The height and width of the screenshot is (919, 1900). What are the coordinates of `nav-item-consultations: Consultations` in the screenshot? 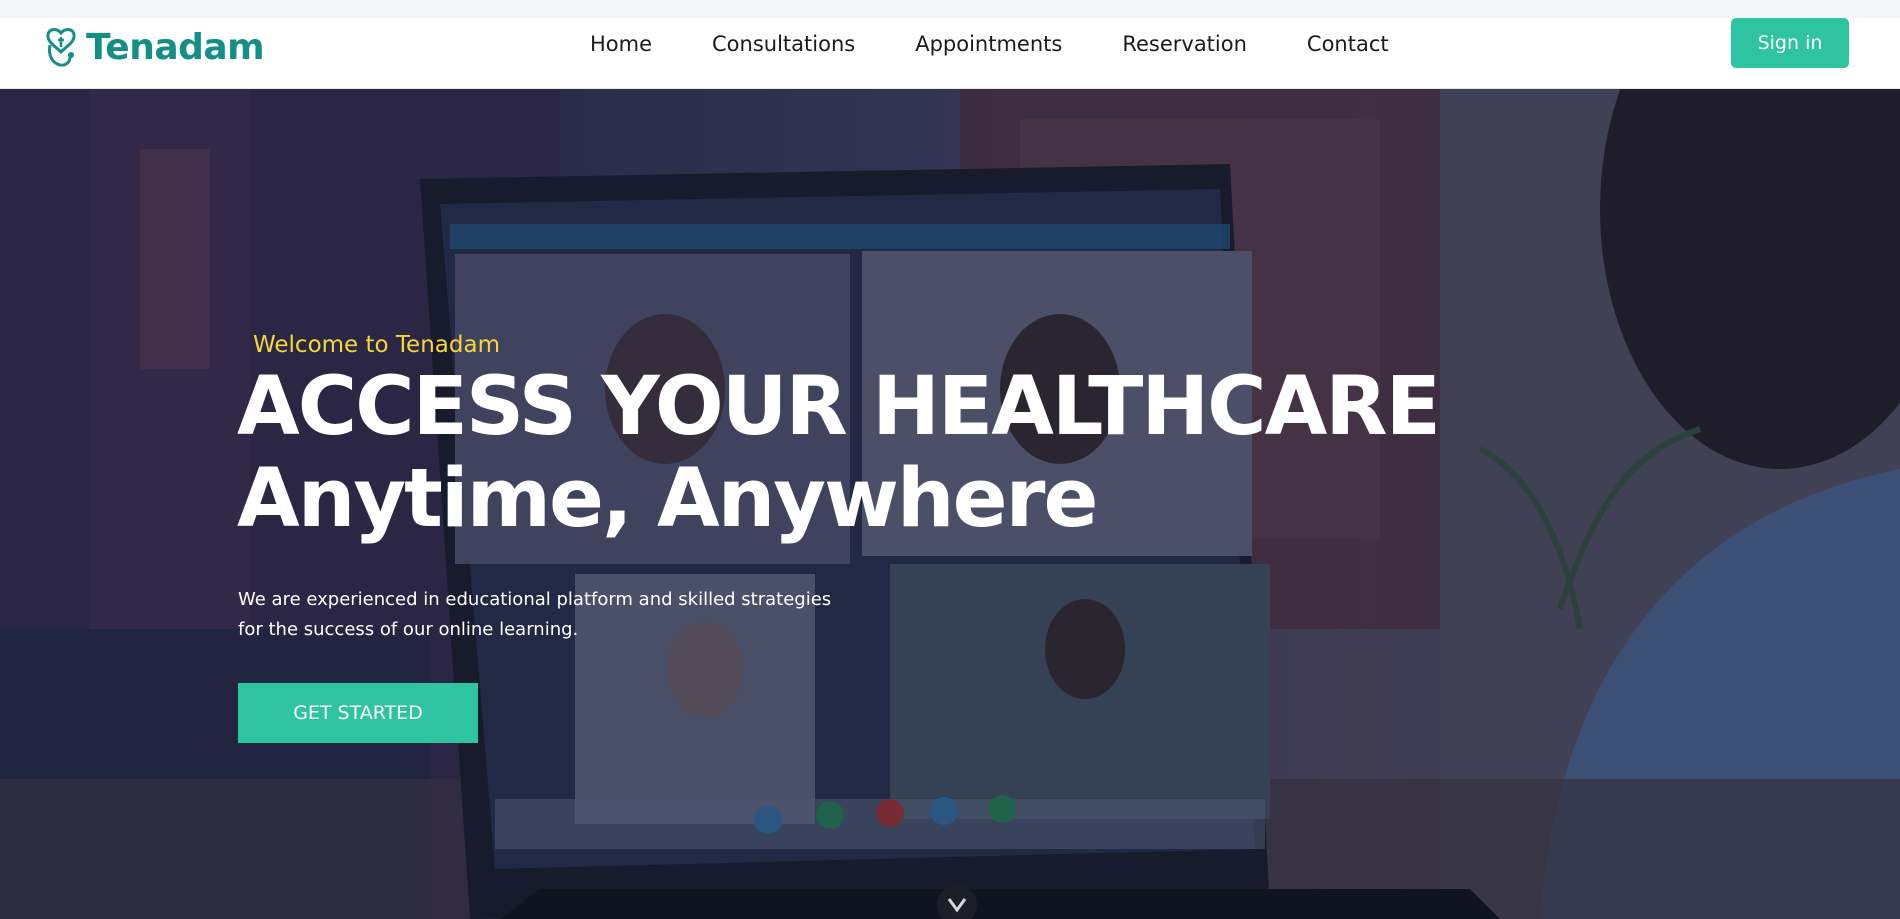 It's located at (783, 44).